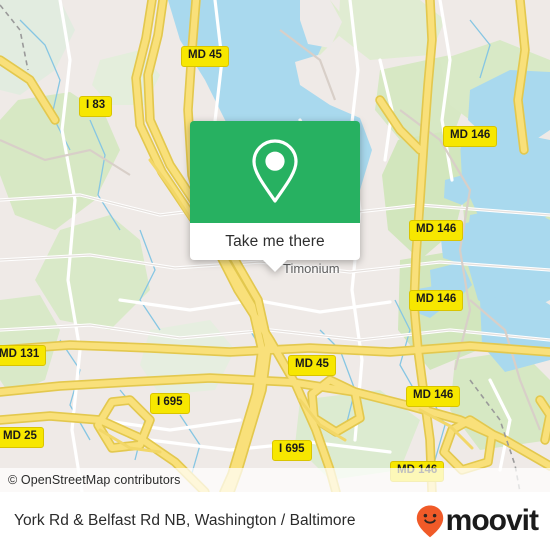  Describe the element at coordinates (23, 355) in the screenshot. I see `road-shield: MD 131` at that location.